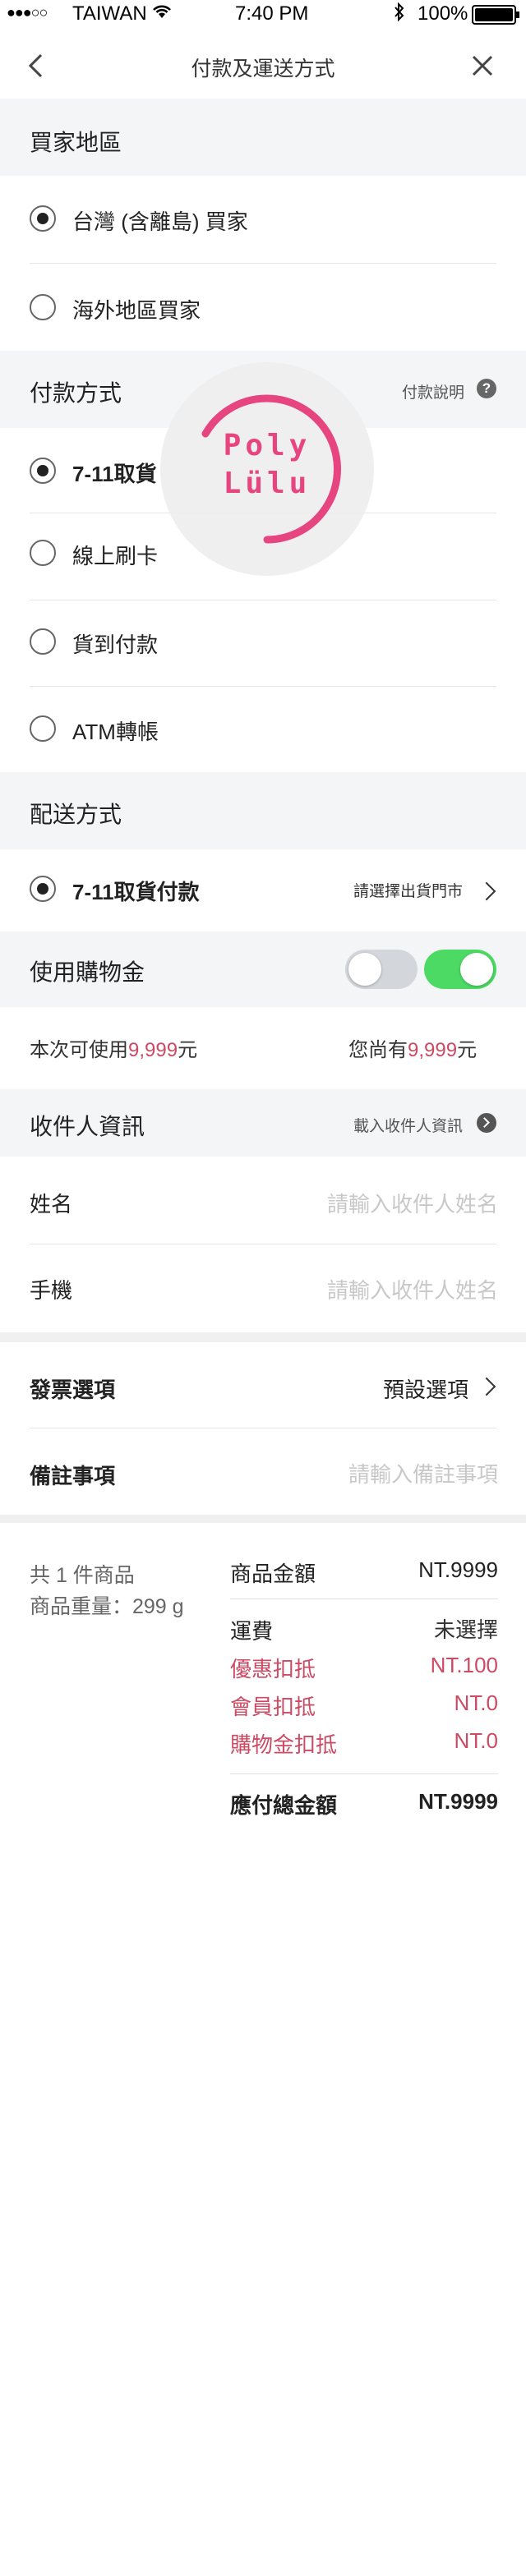 This screenshot has width=526, height=2576. What do you see at coordinates (263, 1200) in the screenshot?
I see `recipient-name-row: 姓名 請輸入收件人姓名` at bounding box center [263, 1200].